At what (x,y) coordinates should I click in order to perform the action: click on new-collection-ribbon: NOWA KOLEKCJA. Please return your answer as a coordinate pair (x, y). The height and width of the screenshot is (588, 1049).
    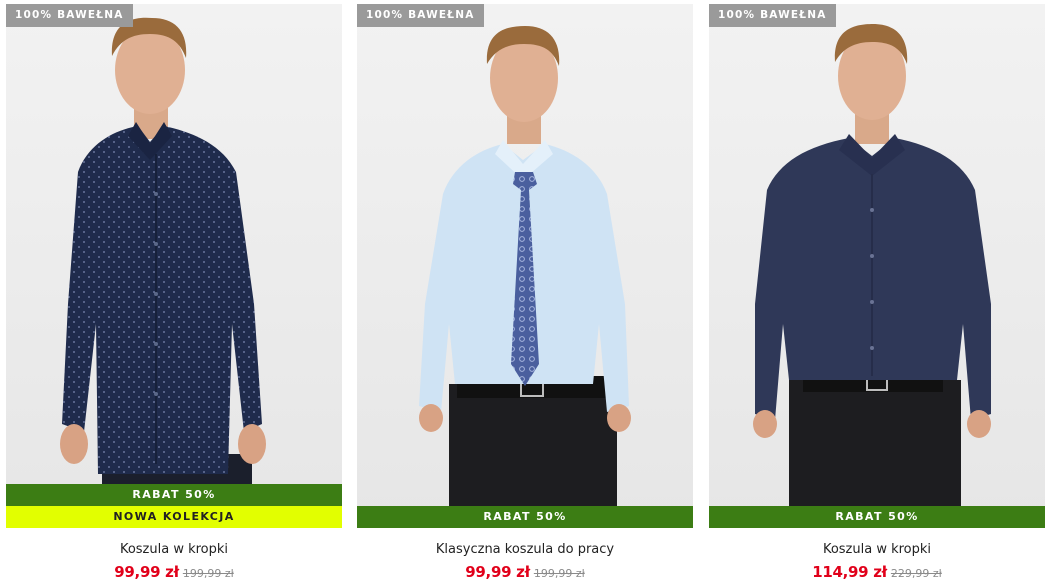
    Looking at the image, I should click on (174, 517).